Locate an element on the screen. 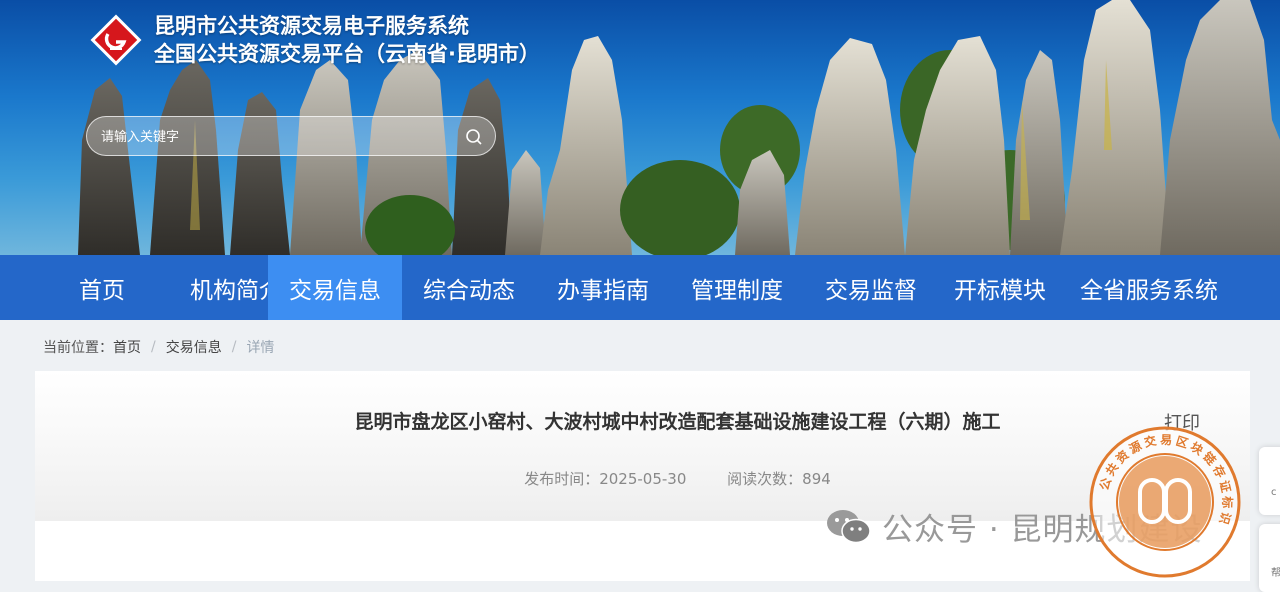 This screenshot has width=1280, height=592. nav-item-province-system: 全省服务系统 is located at coordinates (1149, 287).